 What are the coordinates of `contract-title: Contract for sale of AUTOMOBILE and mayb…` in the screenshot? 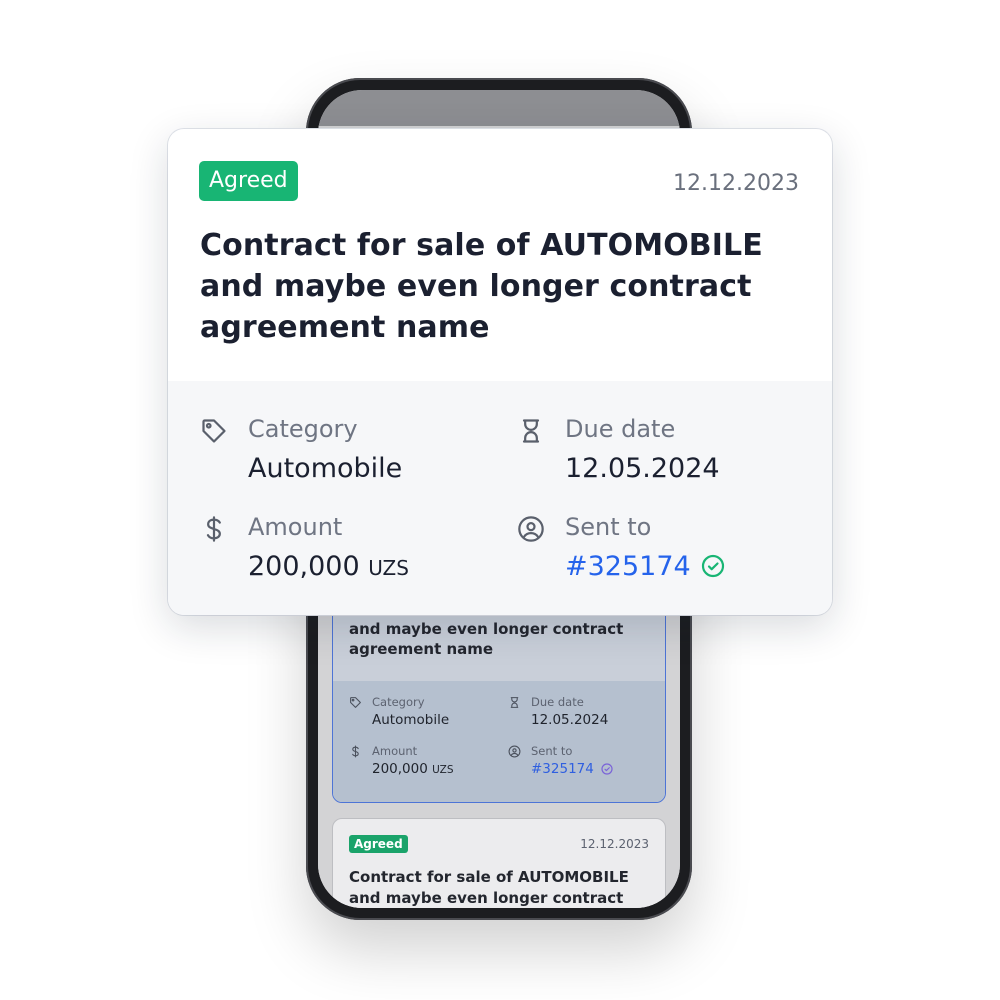 It's located at (481, 286).